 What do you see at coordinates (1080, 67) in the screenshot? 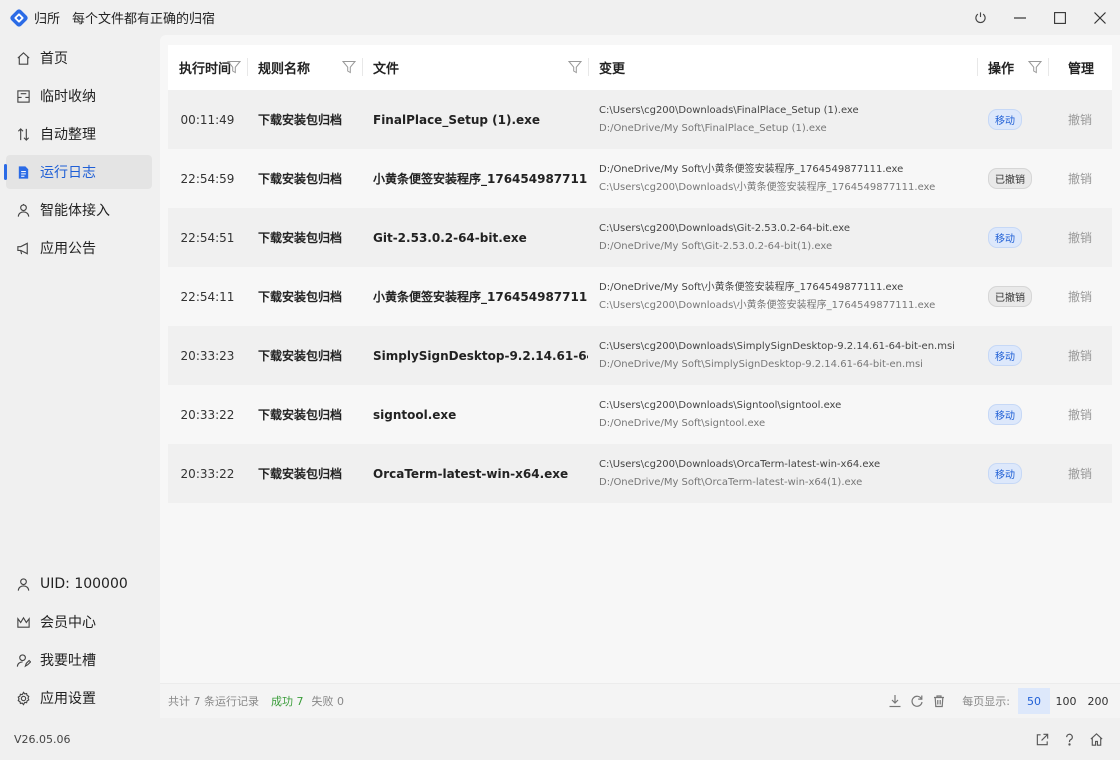
I see `column-header-manage: 管理` at bounding box center [1080, 67].